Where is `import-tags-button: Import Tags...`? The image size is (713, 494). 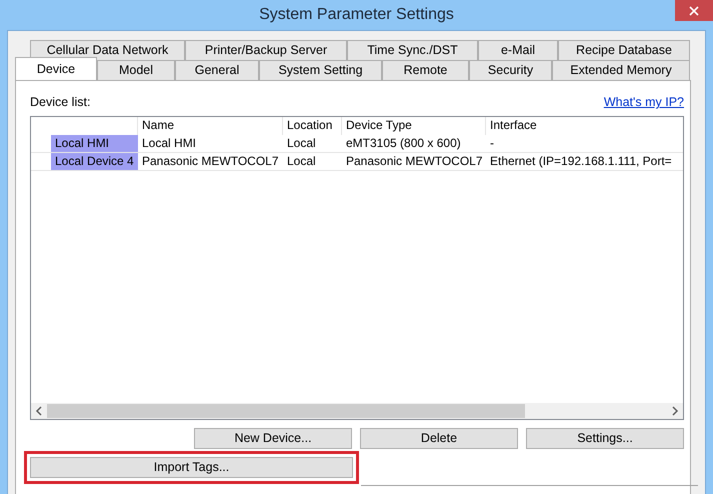 import-tags-button: Import Tags... is located at coordinates (191, 467).